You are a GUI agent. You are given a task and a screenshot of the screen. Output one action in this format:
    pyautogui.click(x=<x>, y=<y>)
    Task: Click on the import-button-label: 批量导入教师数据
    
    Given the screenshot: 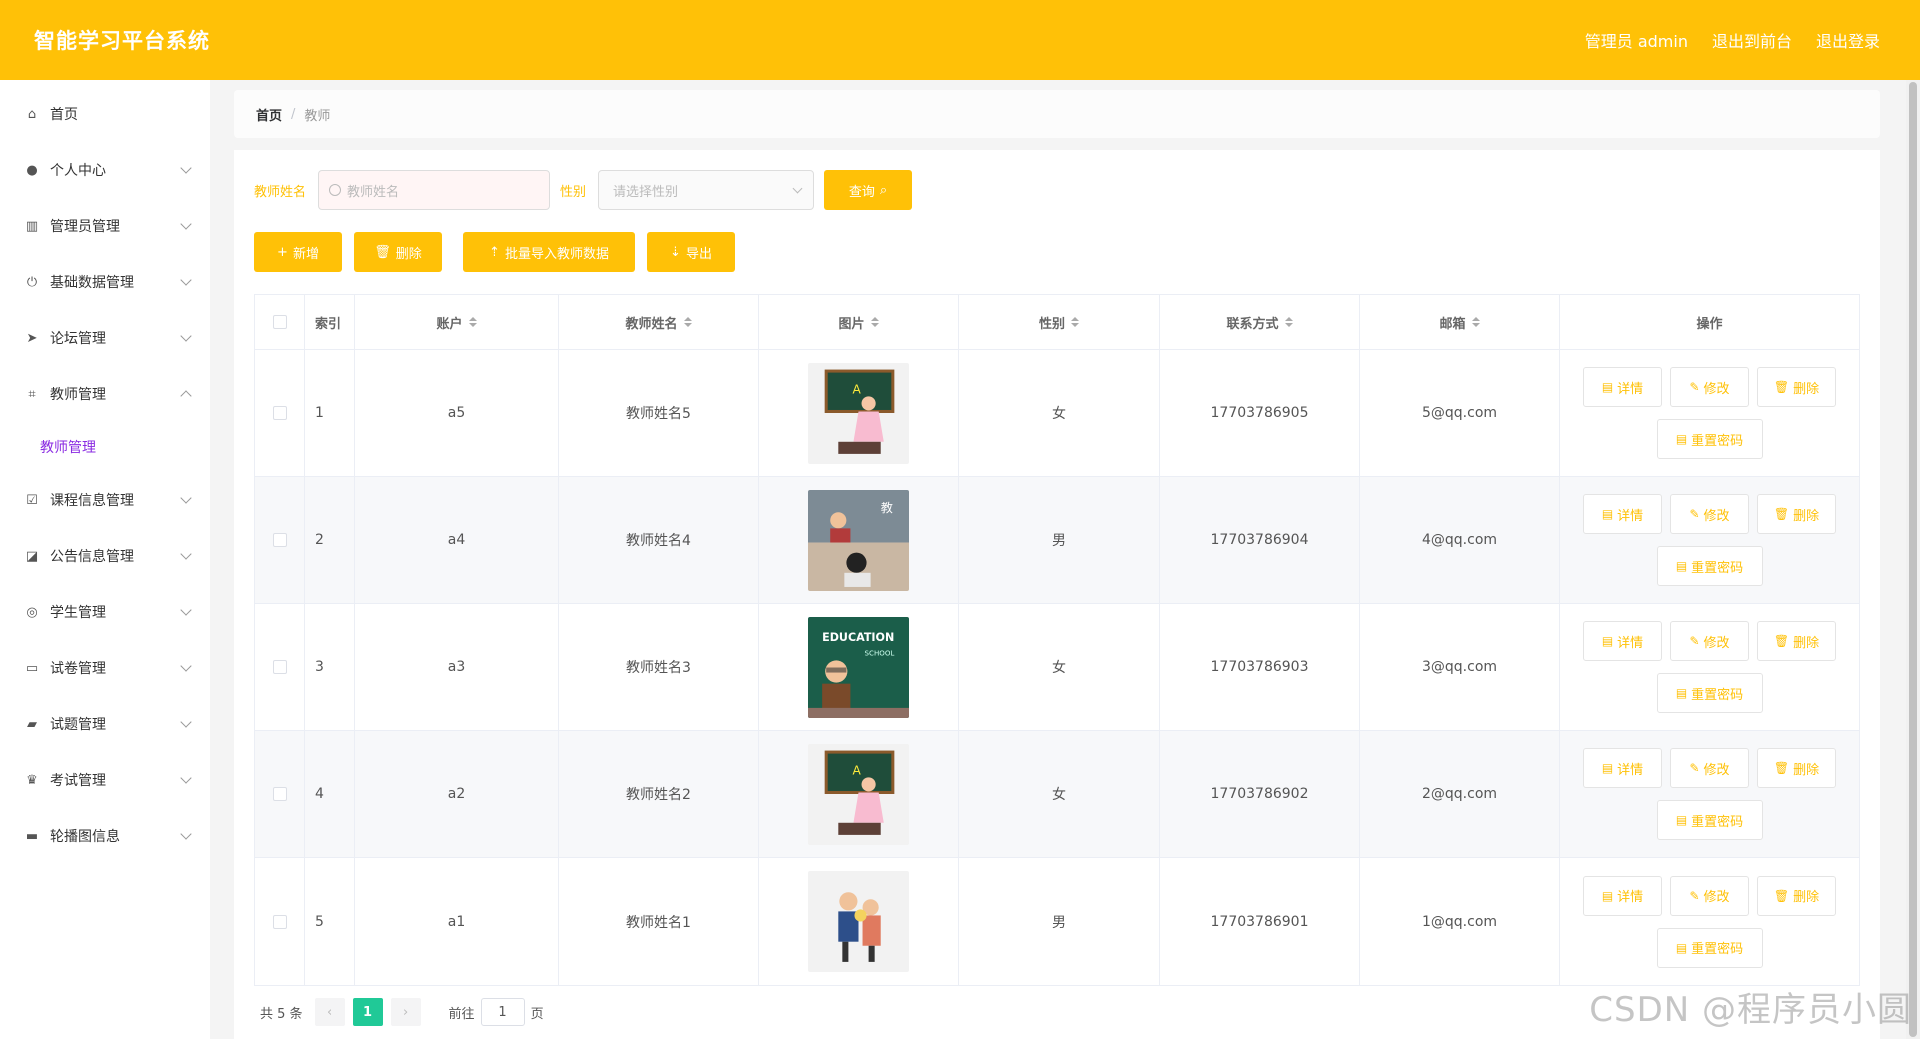 What is the action you would take?
    pyautogui.click(x=556, y=254)
    